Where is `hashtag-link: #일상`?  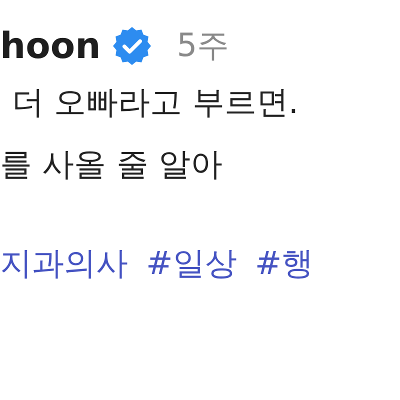 hashtag-link: #일상 is located at coordinates (191, 264).